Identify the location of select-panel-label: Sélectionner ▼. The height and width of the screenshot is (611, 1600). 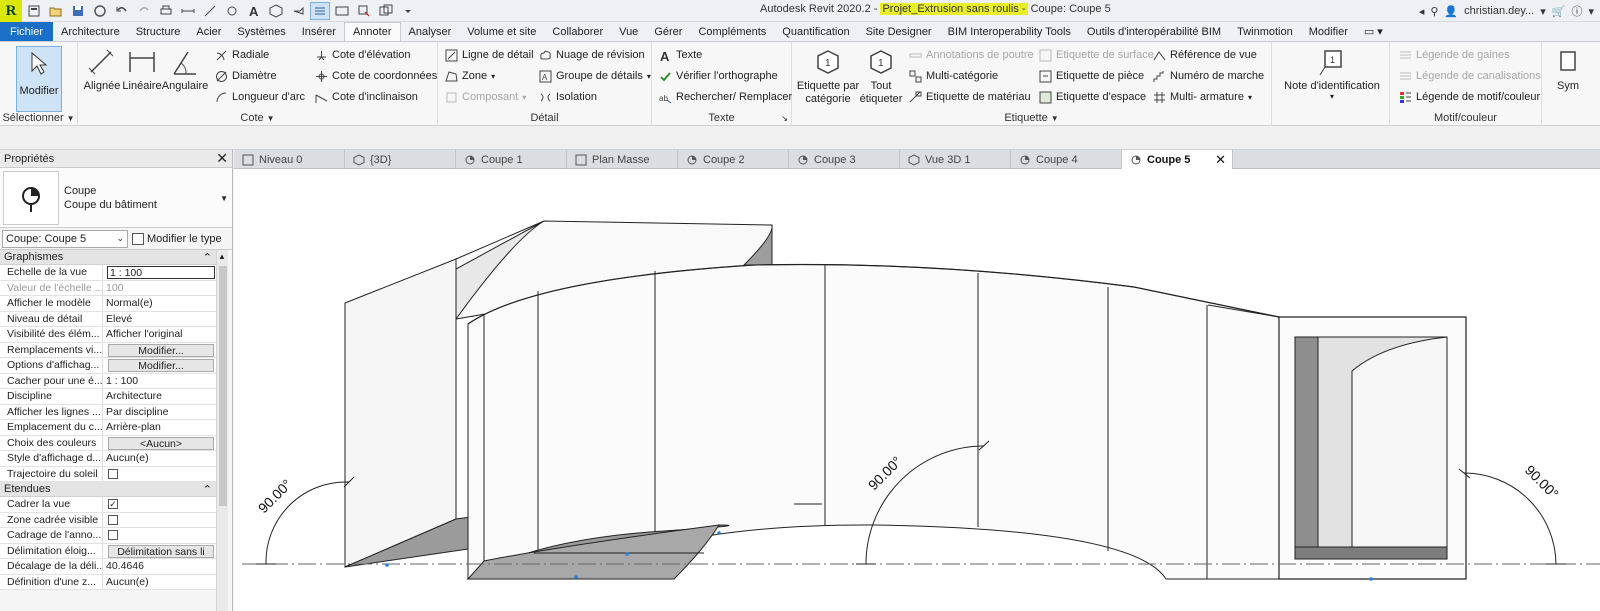
(38, 118).